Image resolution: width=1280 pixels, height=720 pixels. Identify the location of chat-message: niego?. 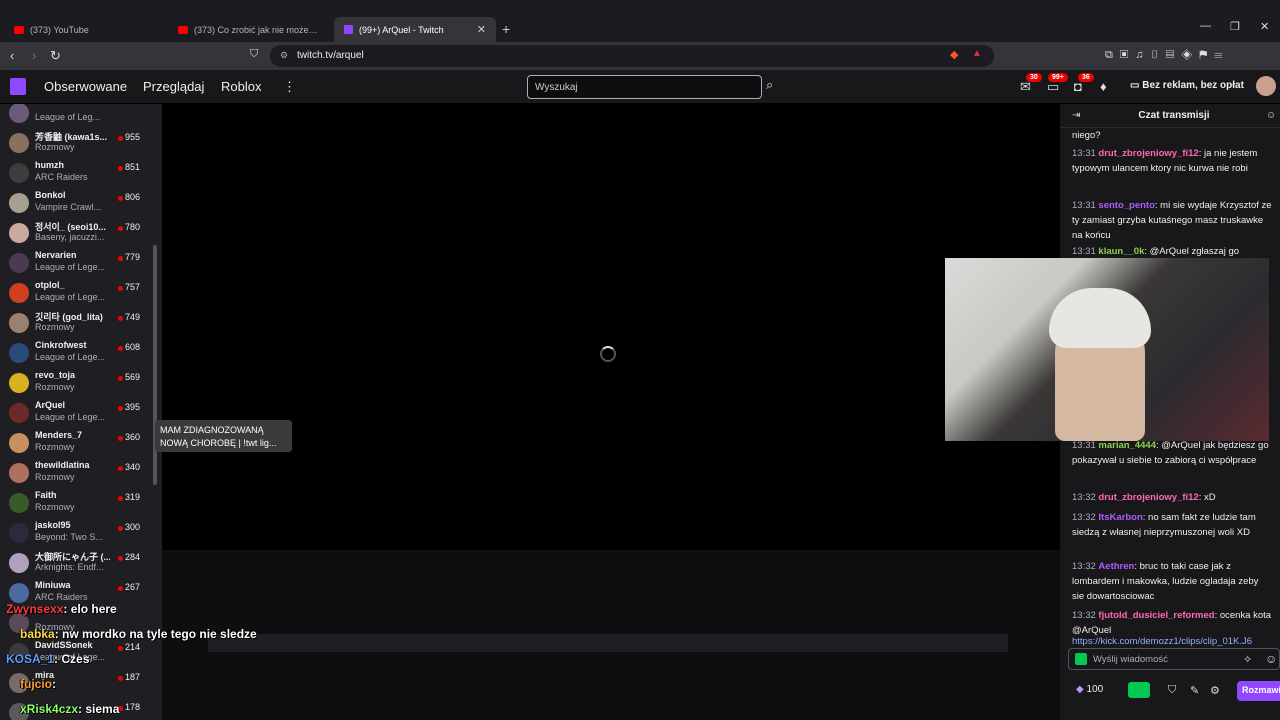
(1172, 135).